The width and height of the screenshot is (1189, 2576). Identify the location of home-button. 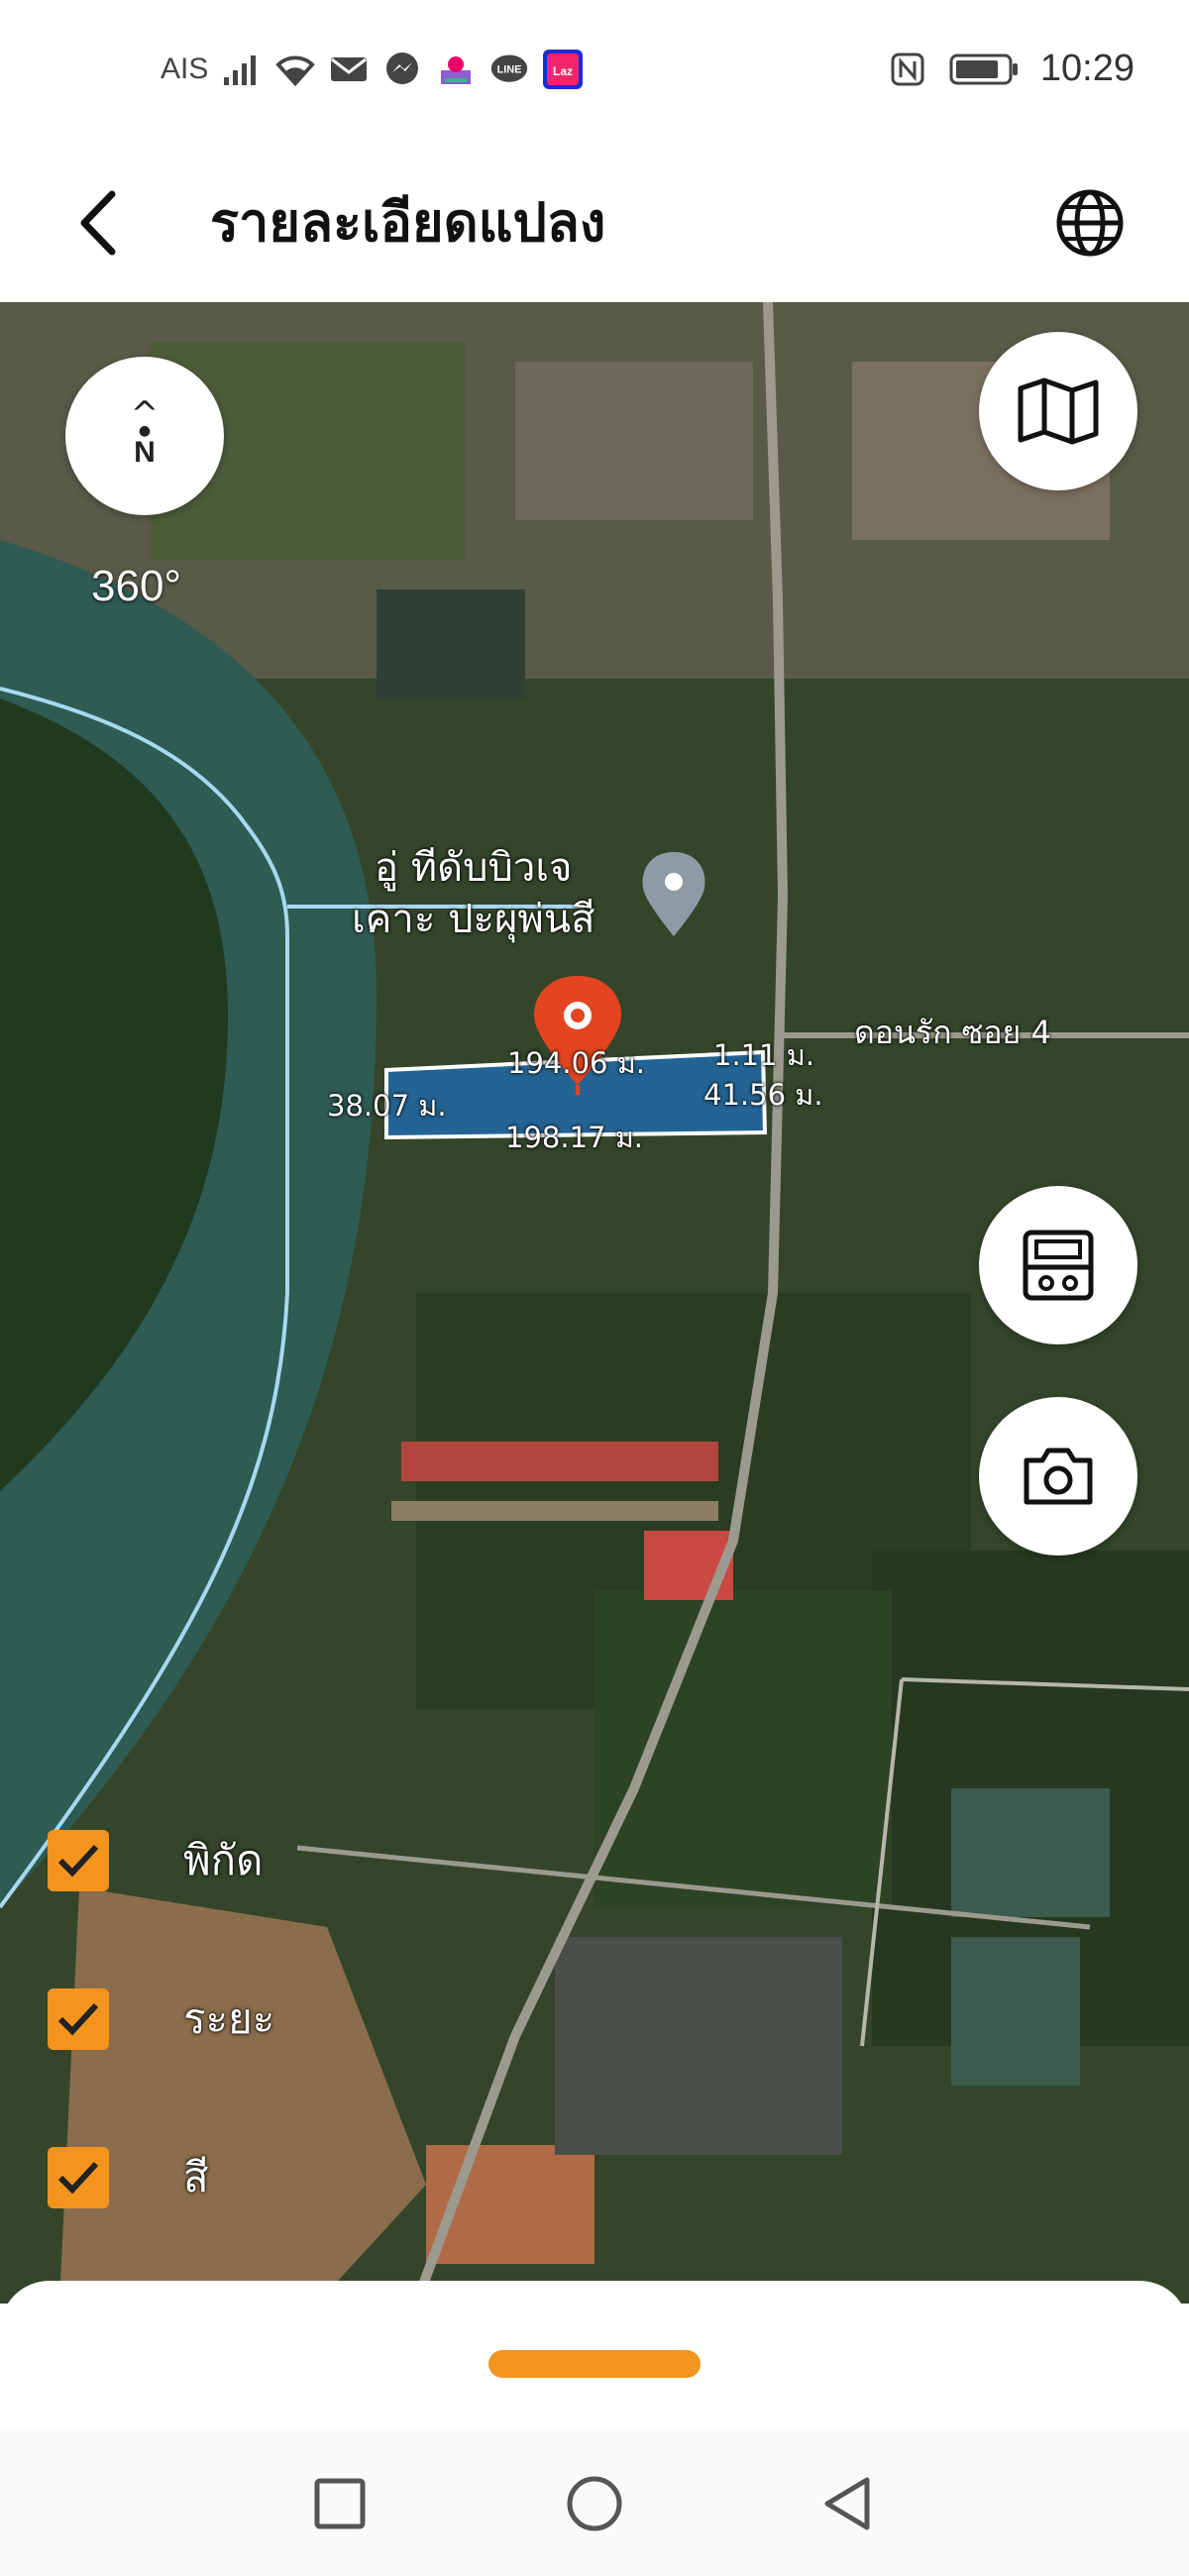
(594, 2503).